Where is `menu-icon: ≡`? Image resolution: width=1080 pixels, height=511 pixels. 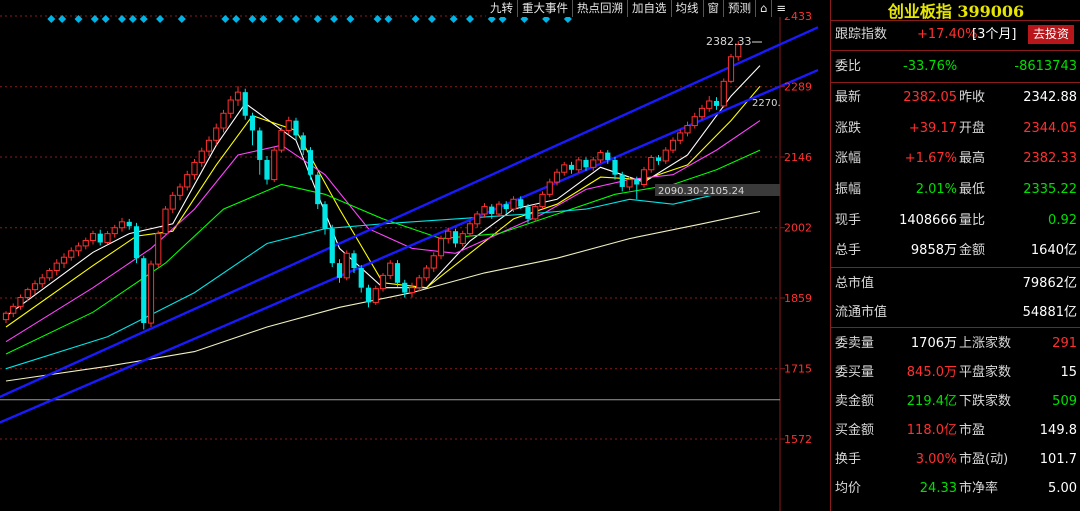 menu-icon: ≡ is located at coordinates (780, 8).